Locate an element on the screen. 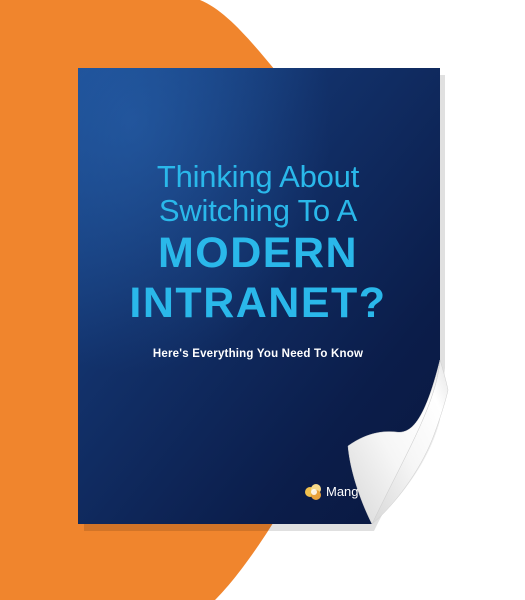  title-line-2: Switching To A is located at coordinates (258, 210).